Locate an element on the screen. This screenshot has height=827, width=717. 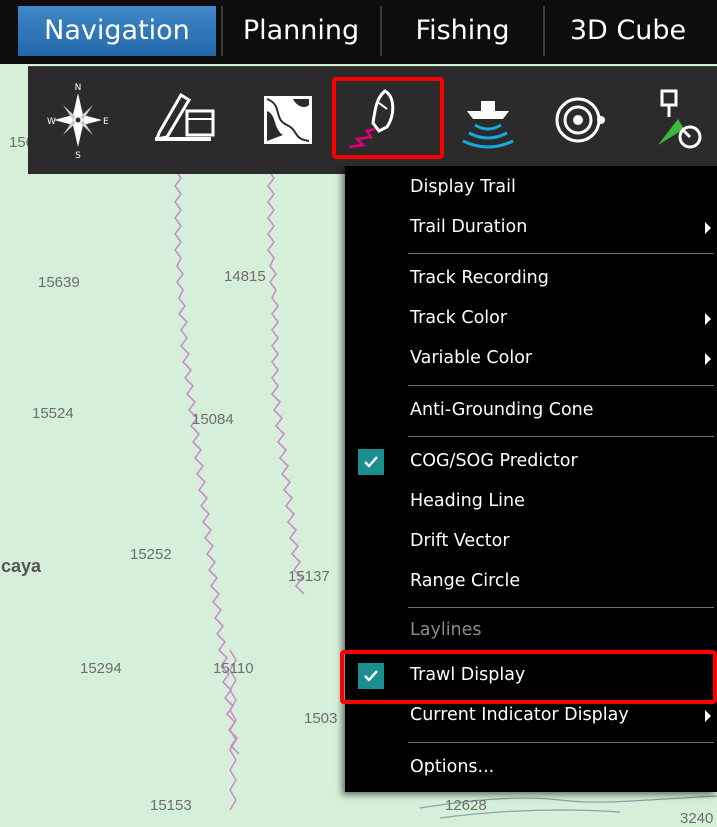
menu-item-range-circle: Range Circle is located at coordinates (531, 582).